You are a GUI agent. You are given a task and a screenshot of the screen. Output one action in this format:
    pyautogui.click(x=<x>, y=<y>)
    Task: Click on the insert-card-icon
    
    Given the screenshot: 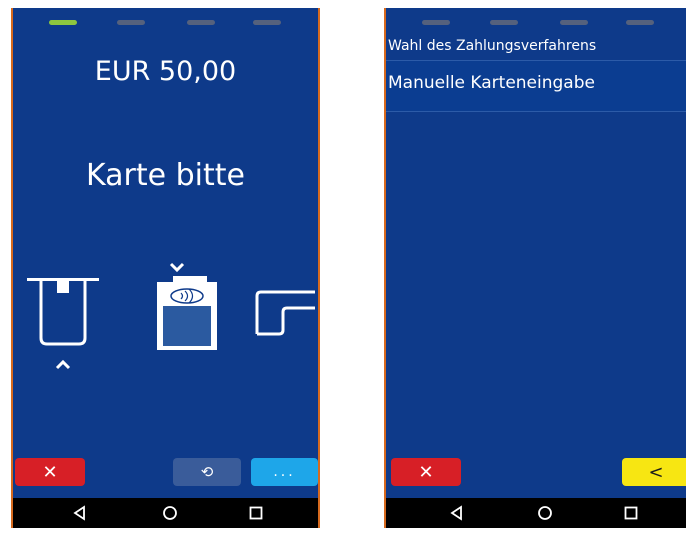 What is the action you would take?
    pyautogui.click(x=63, y=324)
    